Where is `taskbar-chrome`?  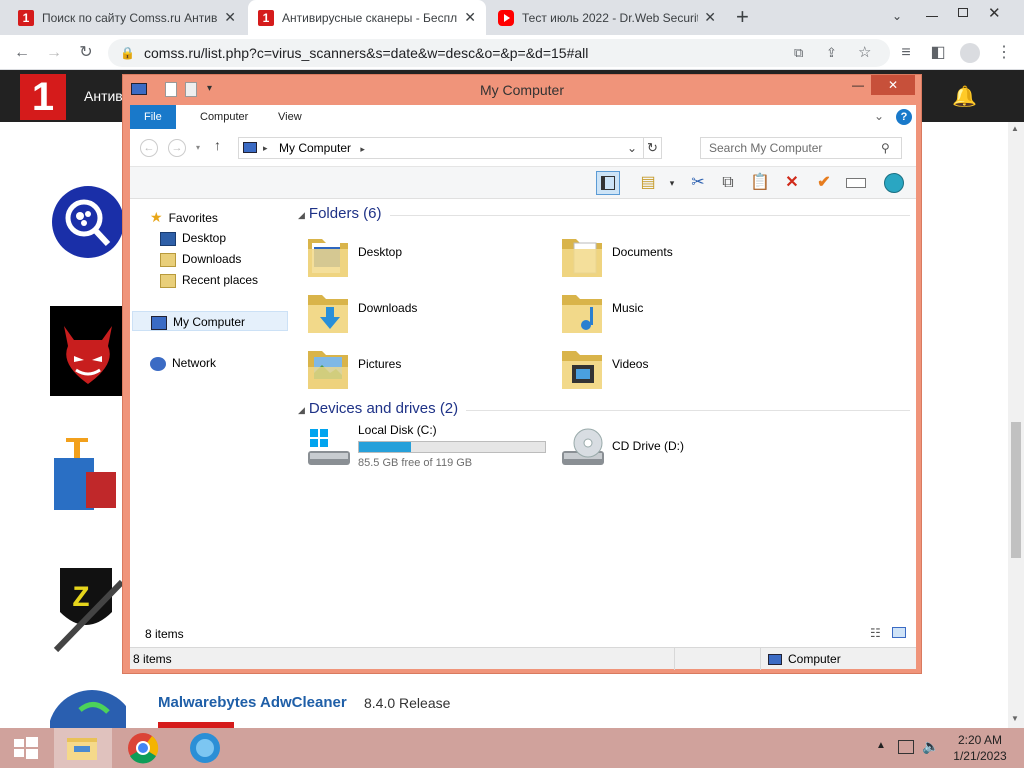 taskbar-chrome is located at coordinates (143, 748).